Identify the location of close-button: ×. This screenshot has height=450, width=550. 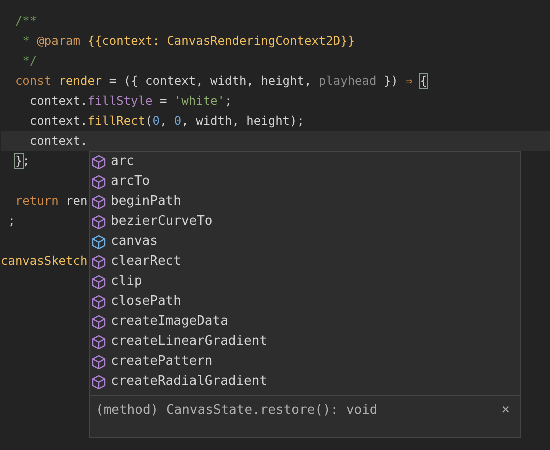
(506, 410).